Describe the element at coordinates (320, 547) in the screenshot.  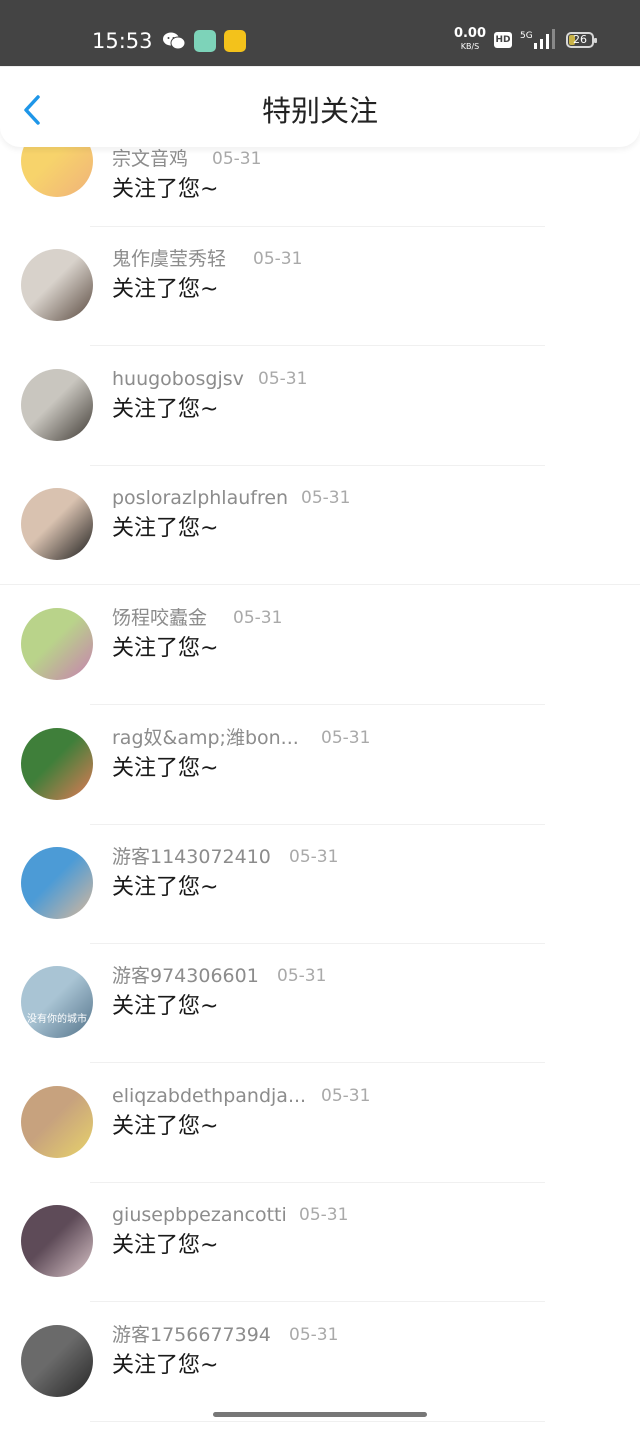
I see `list-item: poslorazlphlaufren 05-31 关注了您~` at that location.